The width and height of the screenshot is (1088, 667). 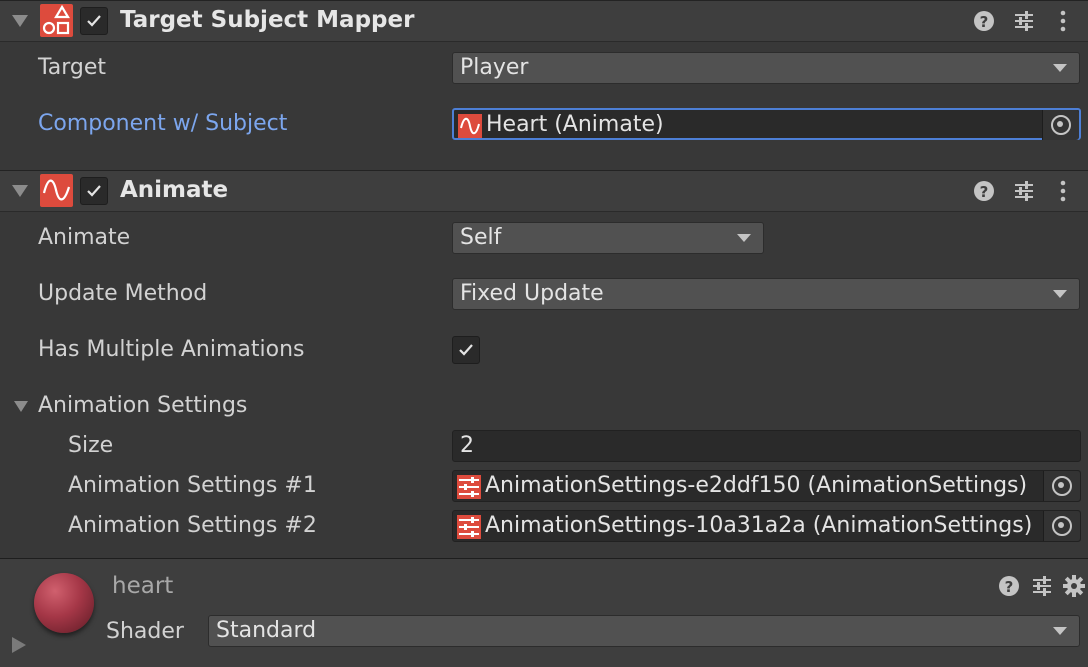 I want to click on shader-label: Shader, so click(x=145, y=631).